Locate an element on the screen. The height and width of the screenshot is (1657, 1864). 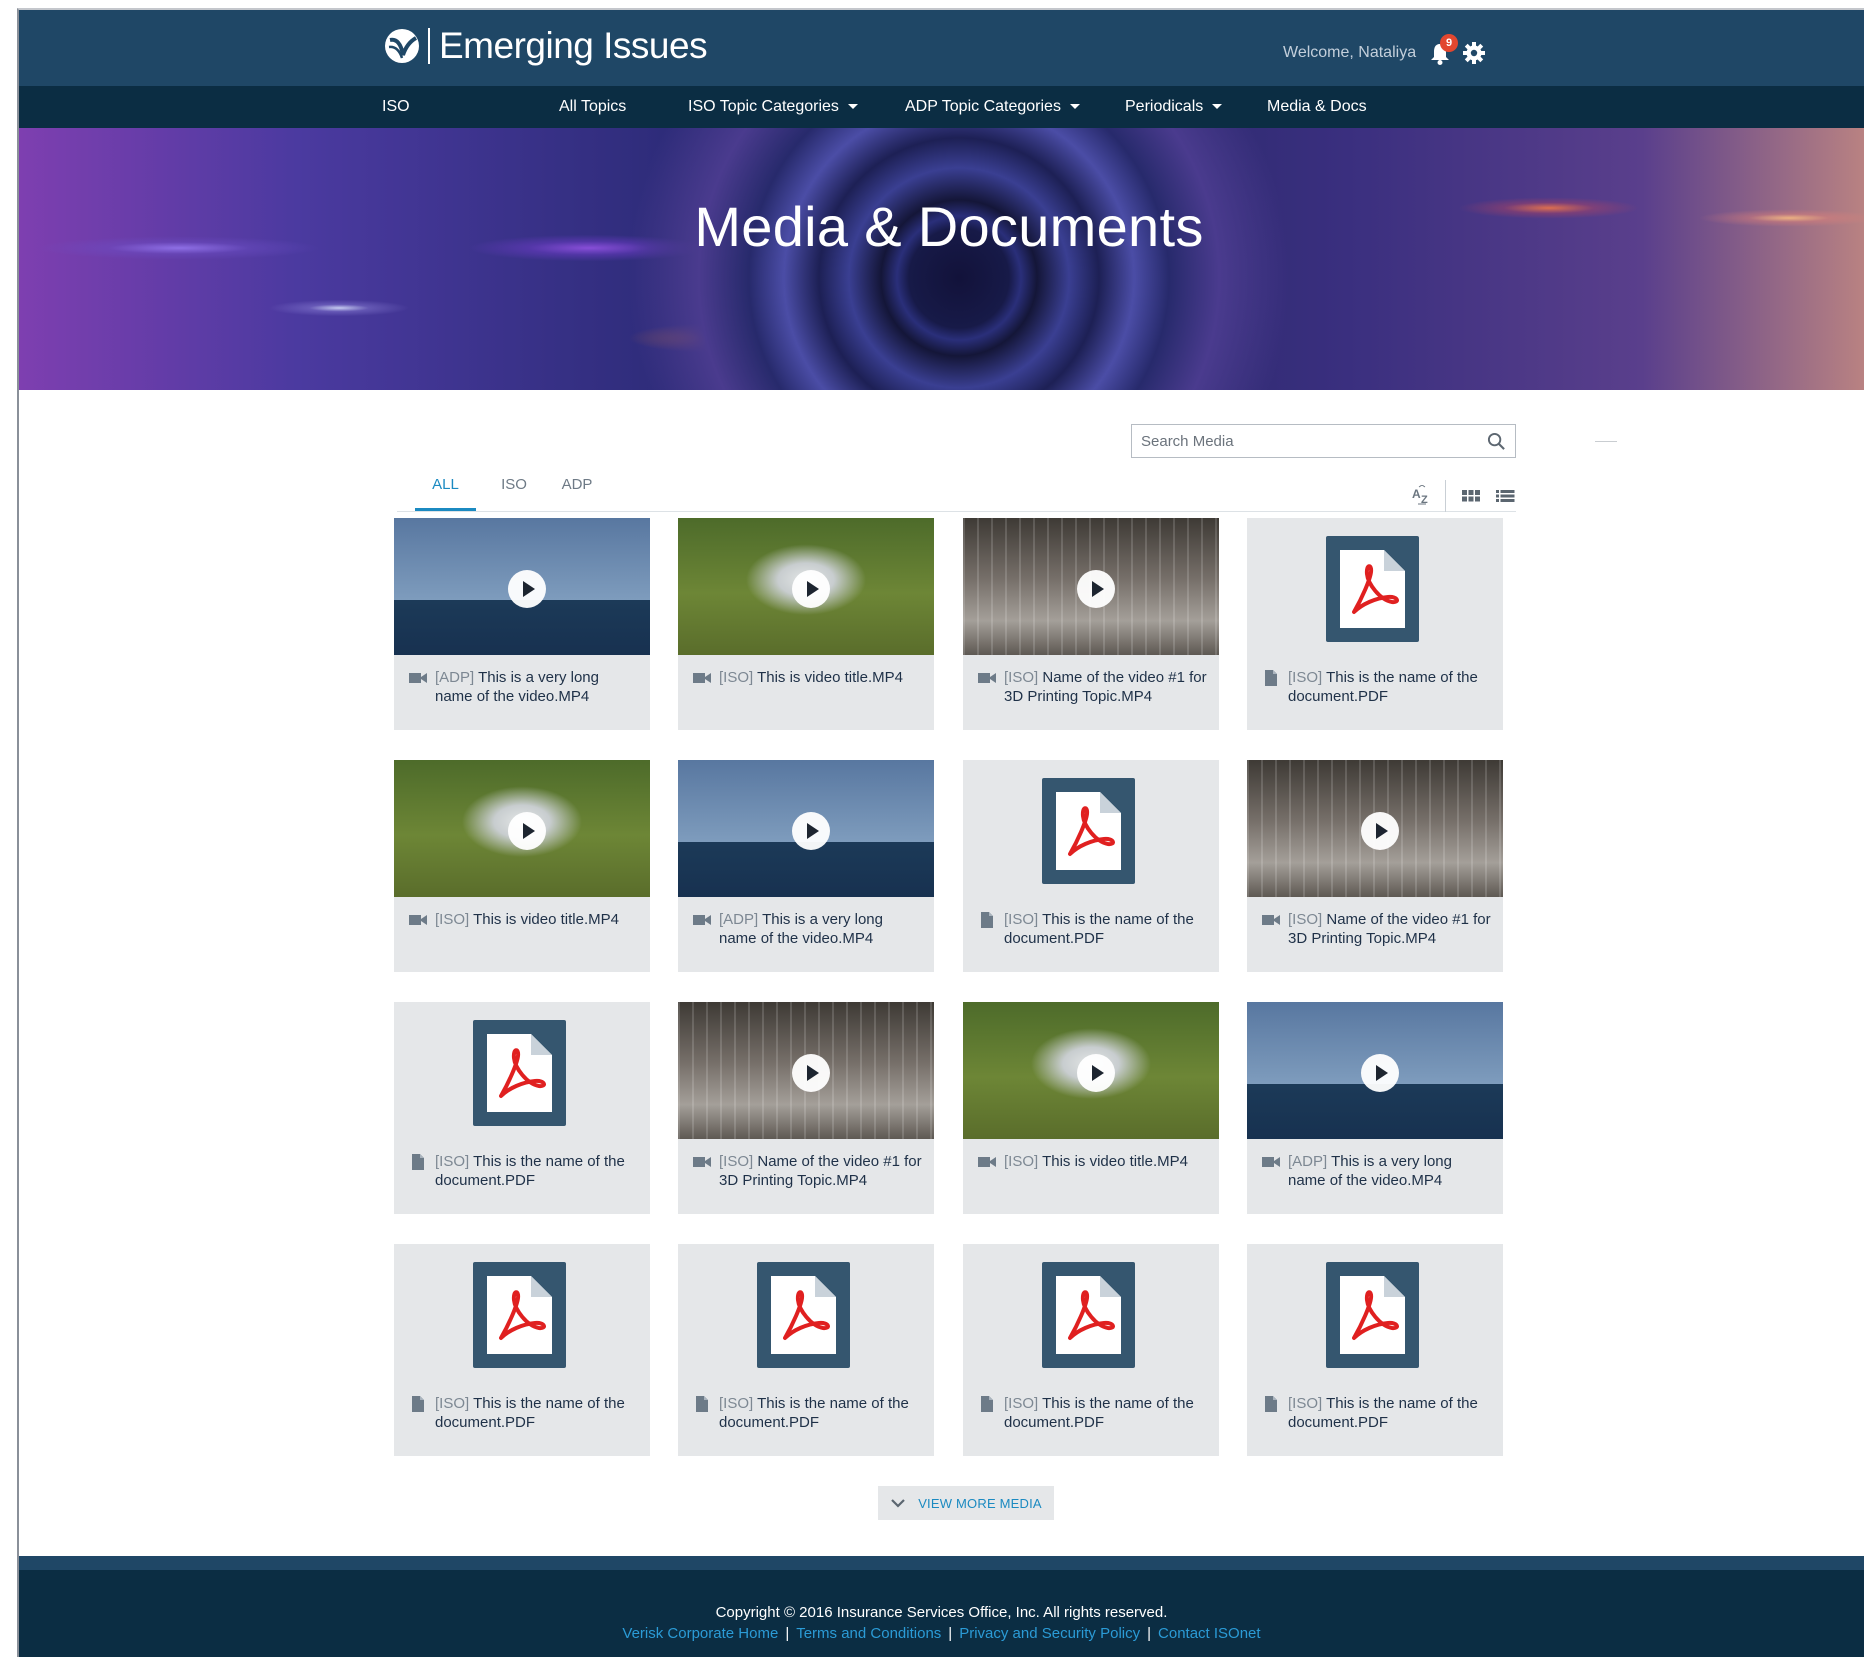
nav-label: ADP Topic Categories is located at coordinates (983, 106).